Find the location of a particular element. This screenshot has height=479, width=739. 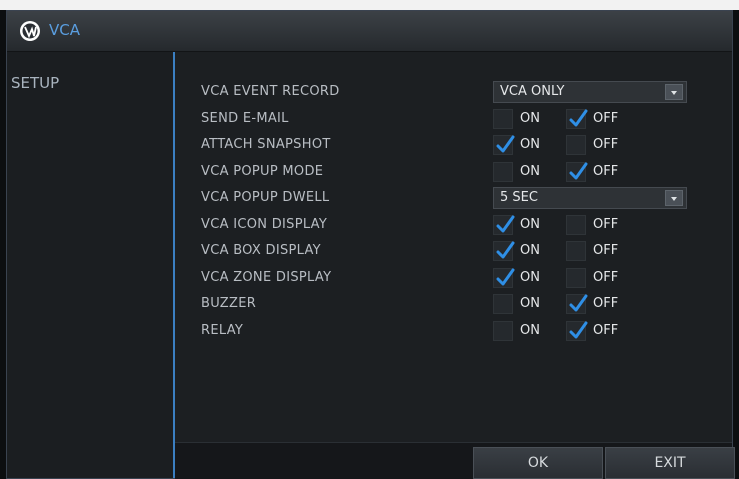

setting-label: VCA BOX DISPLAY is located at coordinates (261, 250).